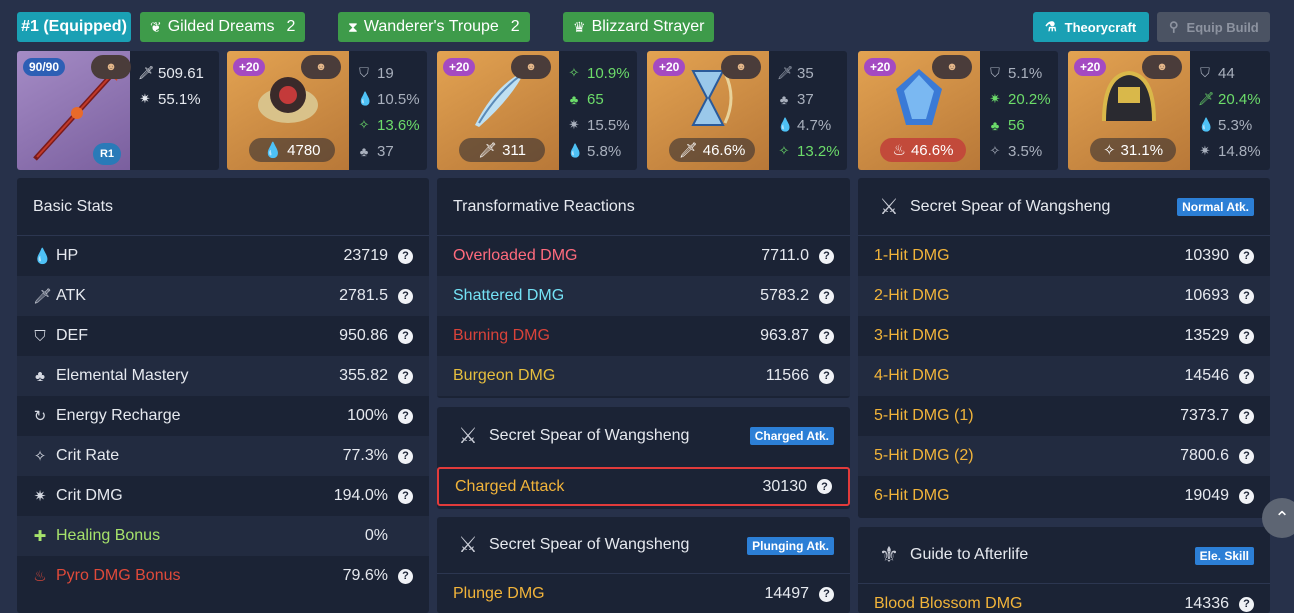  What do you see at coordinates (790, 546) in the screenshot?
I see `attack-type-tag: Plunging Atk.` at bounding box center [790, 546].